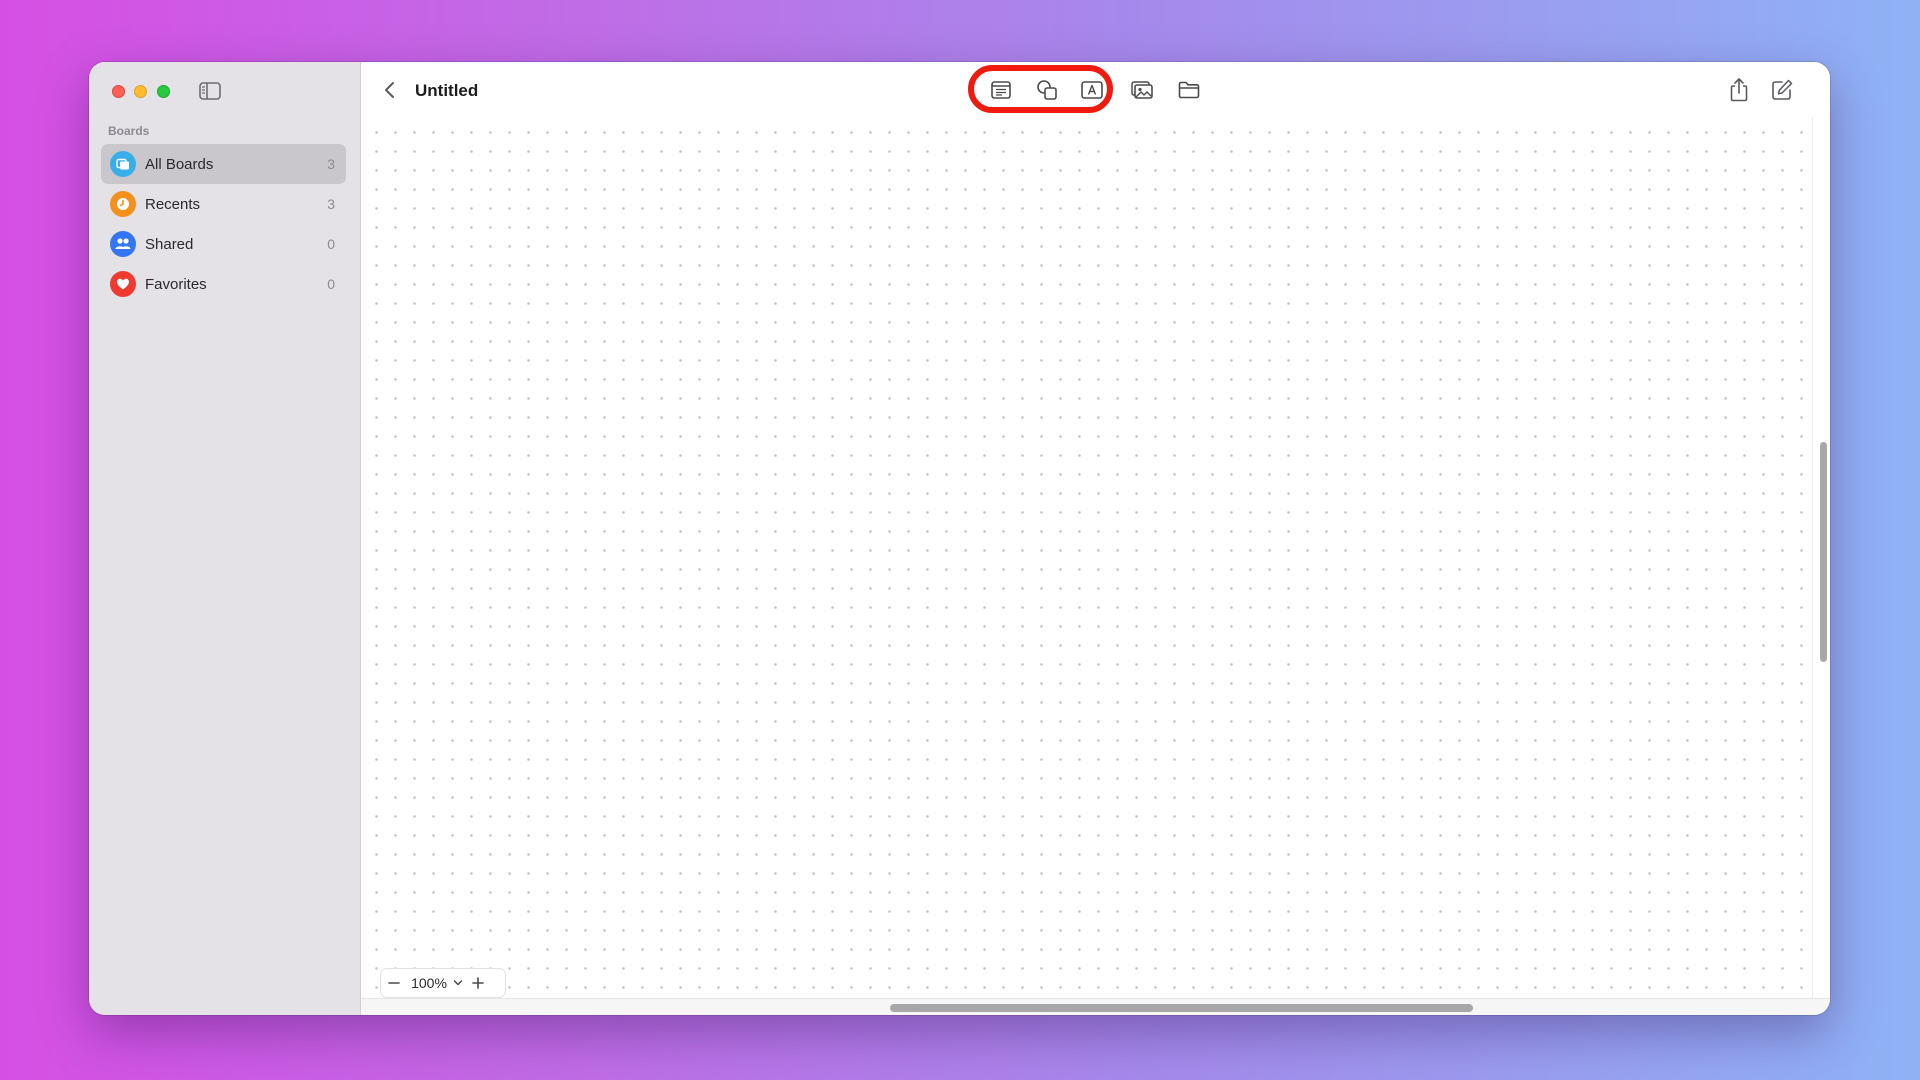  What do you see at coordinates (118, 91) in the screenshot?
I see `close-window-button` at bounding box center [118, 91].